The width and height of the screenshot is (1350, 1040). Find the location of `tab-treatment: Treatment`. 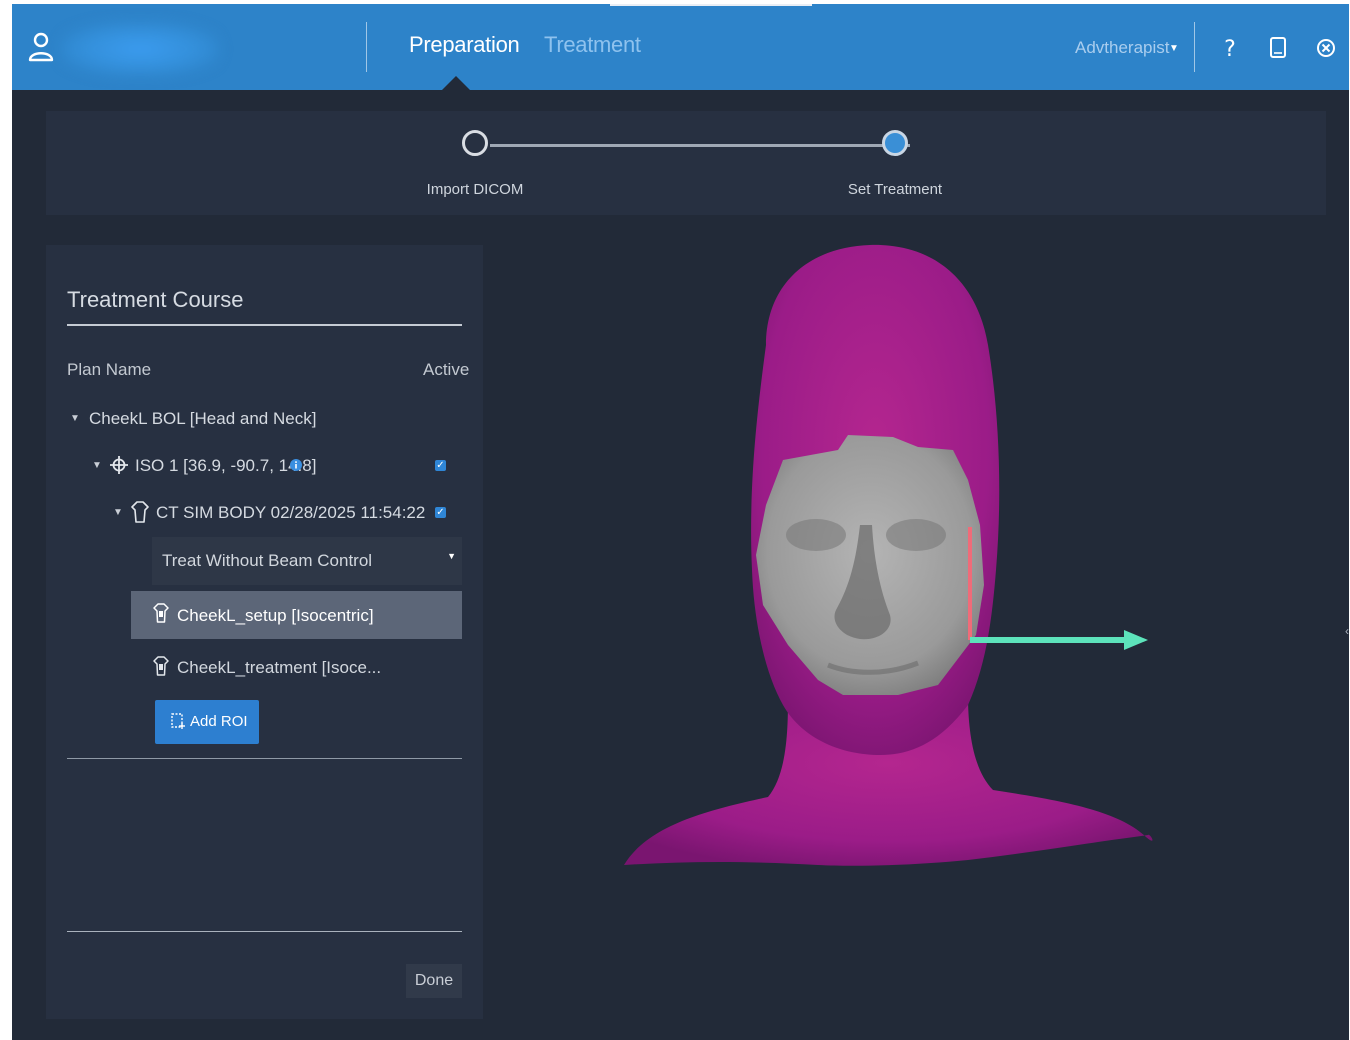

tab-treatment: Treatment is located at coordinates (592, 45).